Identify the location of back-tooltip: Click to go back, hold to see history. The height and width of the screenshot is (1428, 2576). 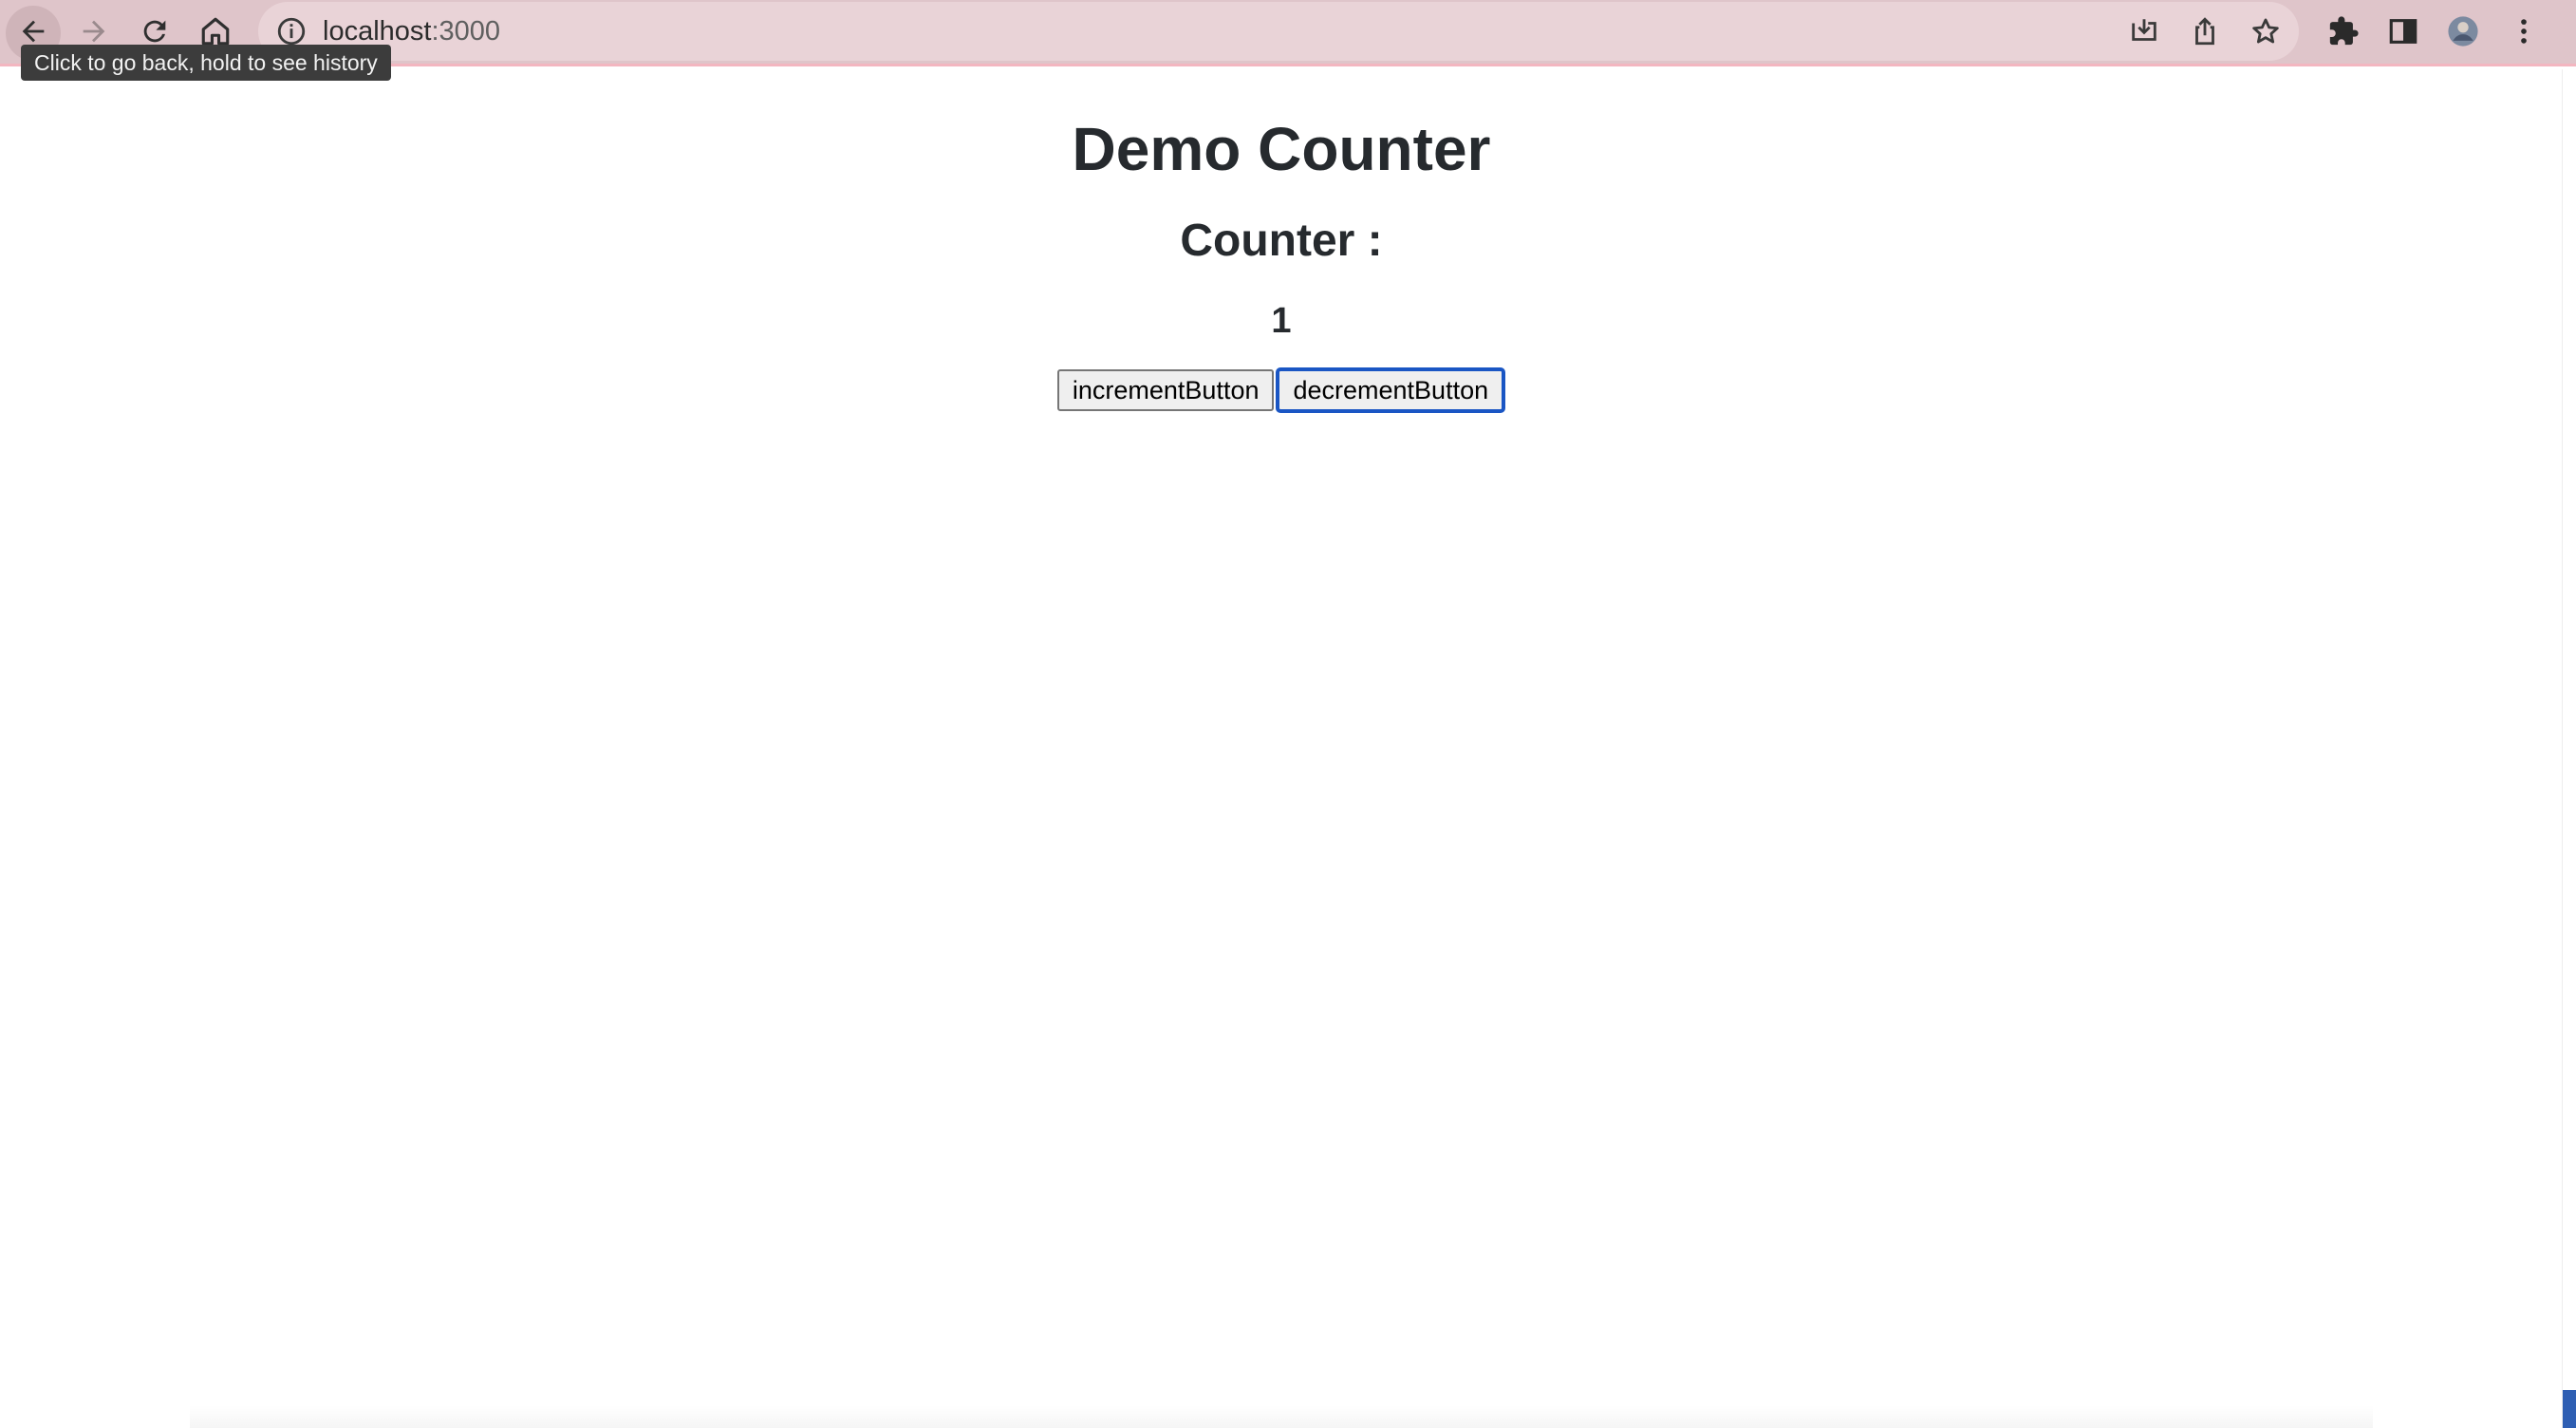
(206, 63).